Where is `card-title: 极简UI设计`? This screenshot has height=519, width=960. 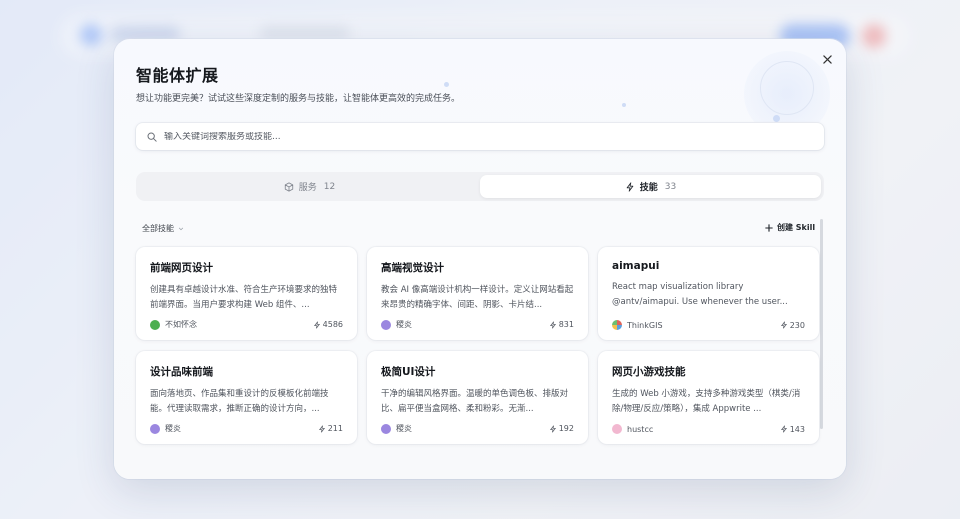
card-title: 极简UI设计 is located at coordinates (408, 372).